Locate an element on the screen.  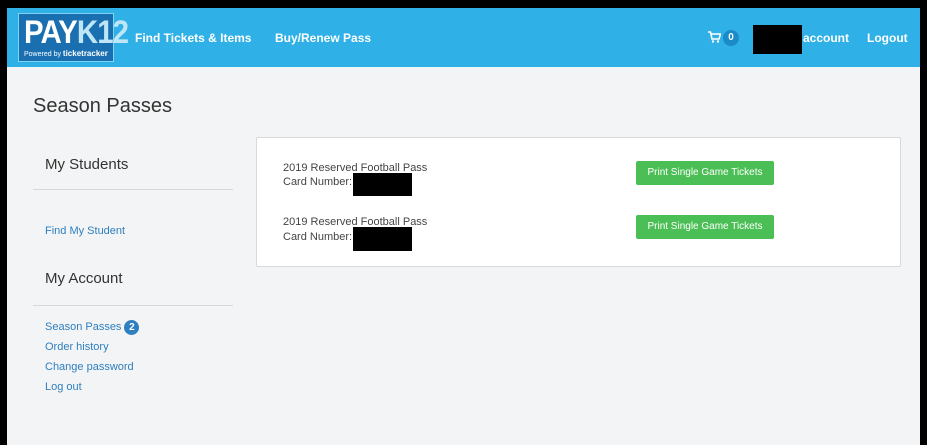
page-title: Season Passes is located at coordinates (102, 106).